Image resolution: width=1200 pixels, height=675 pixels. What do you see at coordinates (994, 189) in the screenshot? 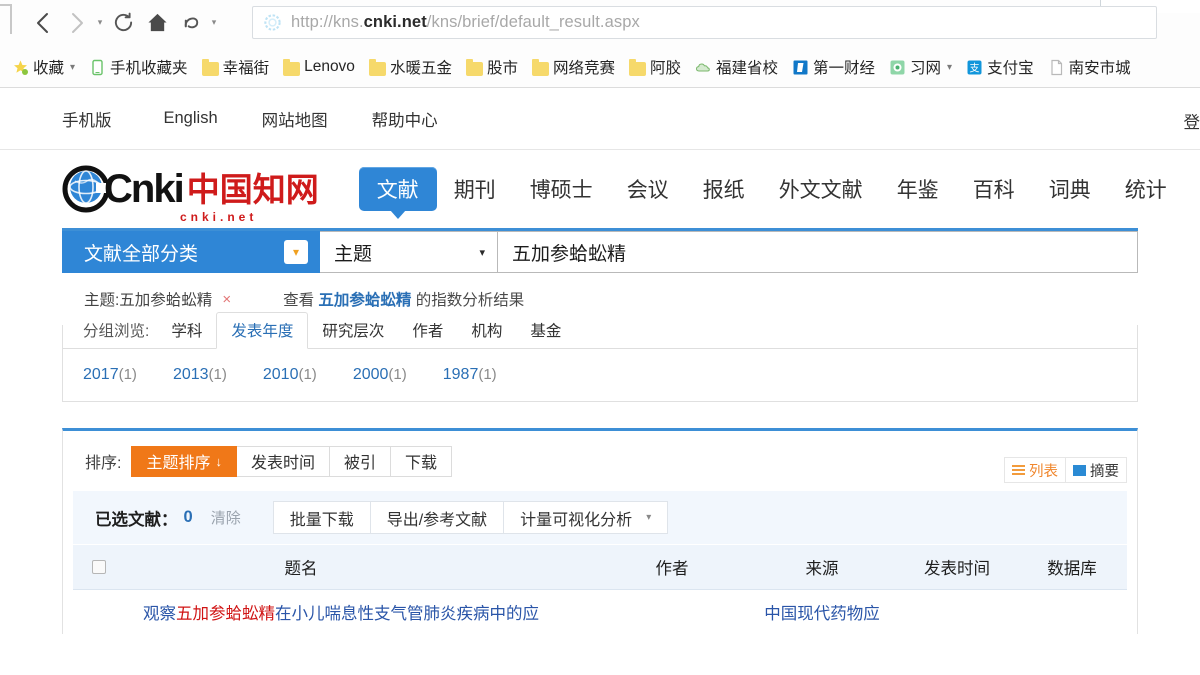
I see `main-tab: 百科` at bounding box center [994, 189].